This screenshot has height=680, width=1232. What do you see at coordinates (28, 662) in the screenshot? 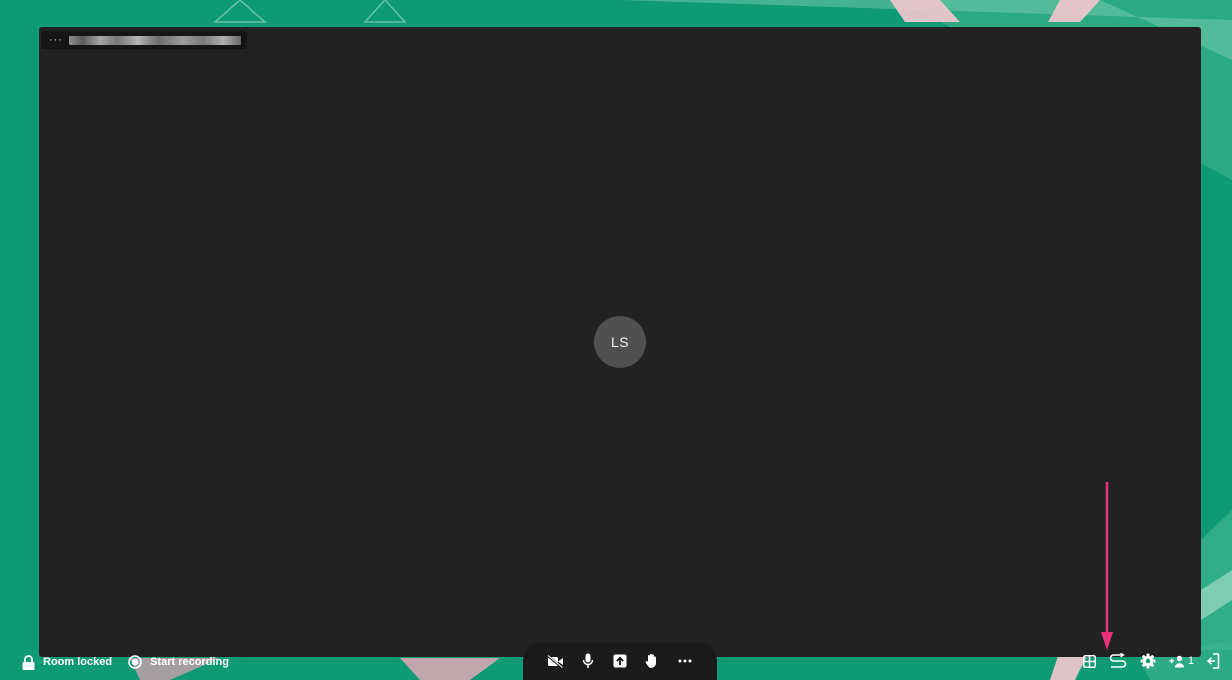
I see `lock-icon` at bounding box center [28, 662].